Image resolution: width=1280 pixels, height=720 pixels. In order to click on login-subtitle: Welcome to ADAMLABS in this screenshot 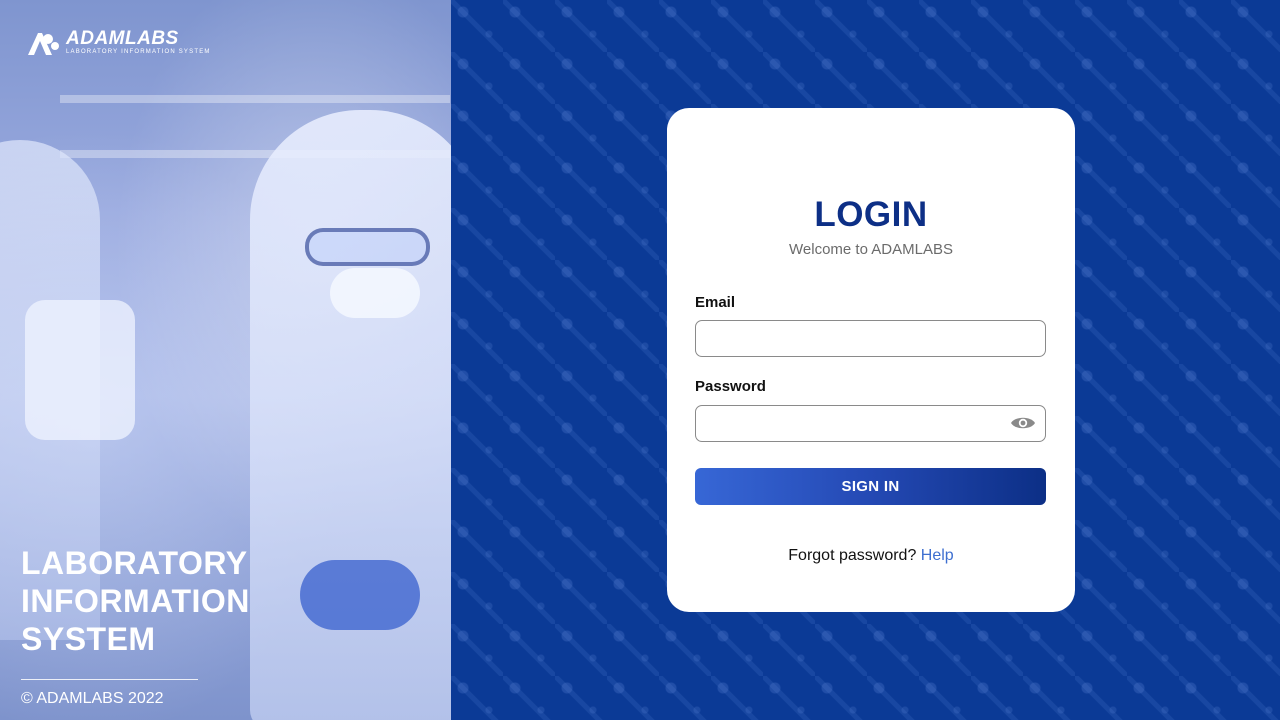, I will do `click(871, 249)`.